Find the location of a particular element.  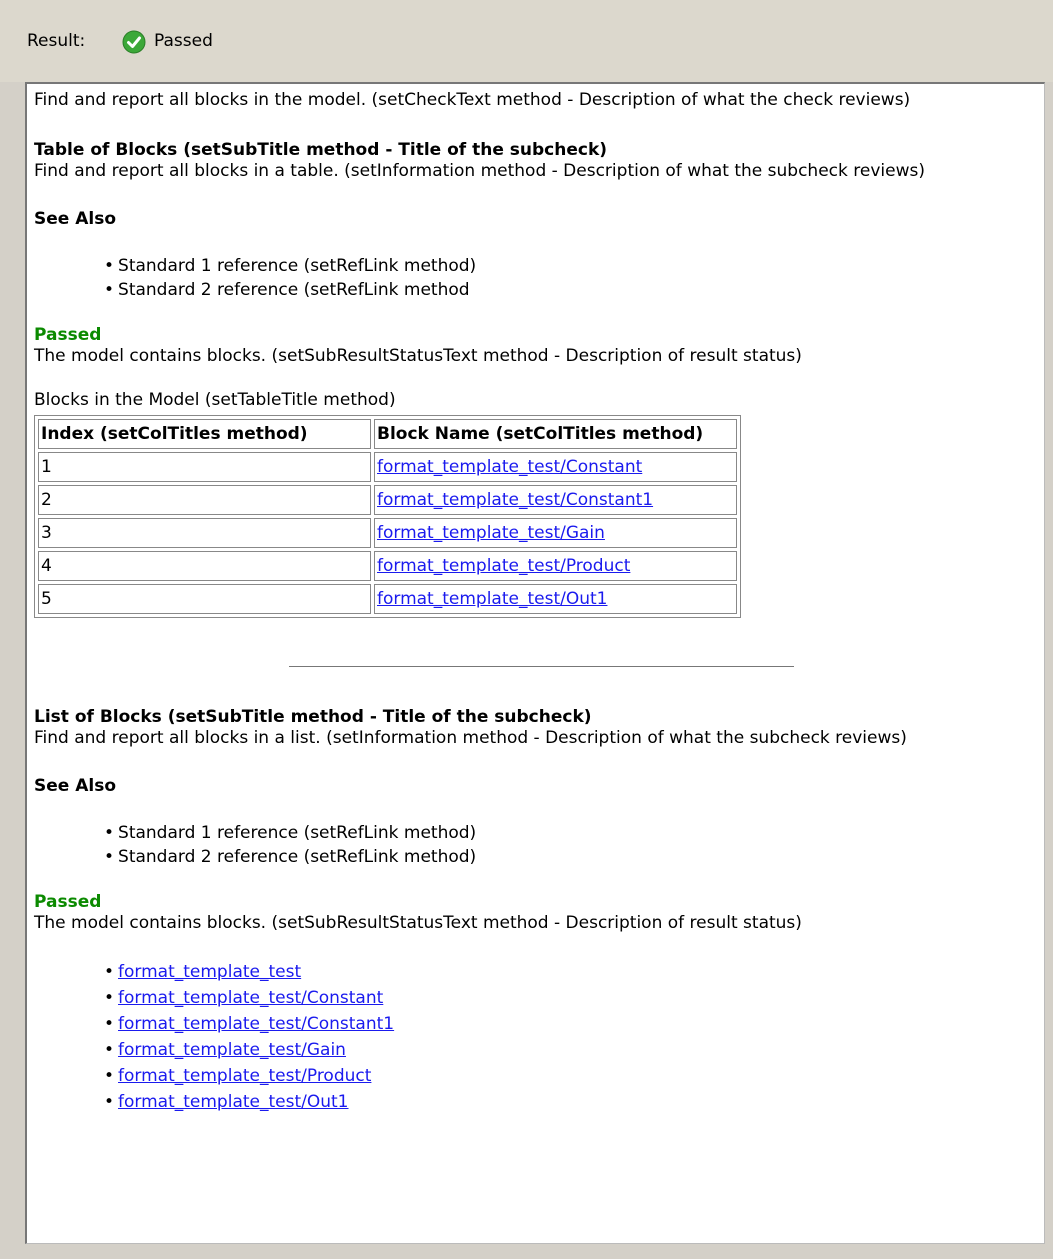

list-item: format_template_test/Constant1 is located at coordinates (569, 1024).